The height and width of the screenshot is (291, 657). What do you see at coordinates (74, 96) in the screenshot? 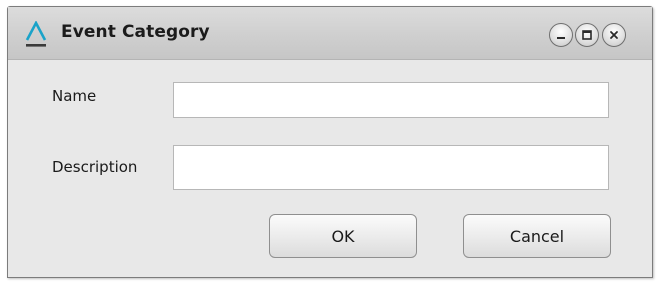
I see `name-label: Name` at bounding box center [74, 96].